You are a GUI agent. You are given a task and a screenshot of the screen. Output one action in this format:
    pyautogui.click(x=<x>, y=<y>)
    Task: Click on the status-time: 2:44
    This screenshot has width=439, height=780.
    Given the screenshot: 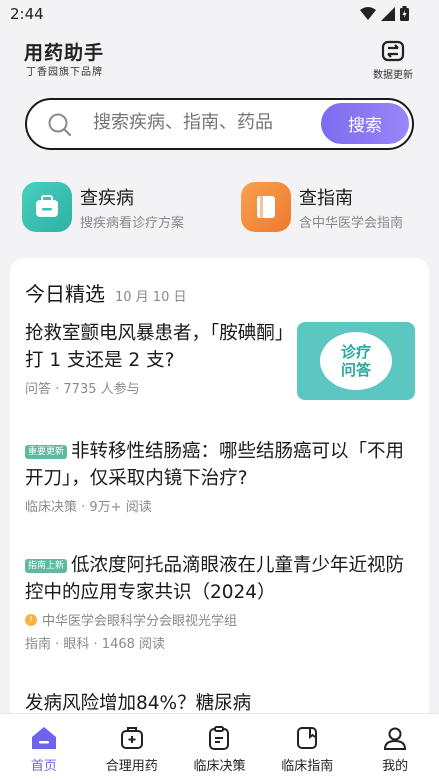 What is the action you would take?
    pyautogui.click(x=27, y=14)
    